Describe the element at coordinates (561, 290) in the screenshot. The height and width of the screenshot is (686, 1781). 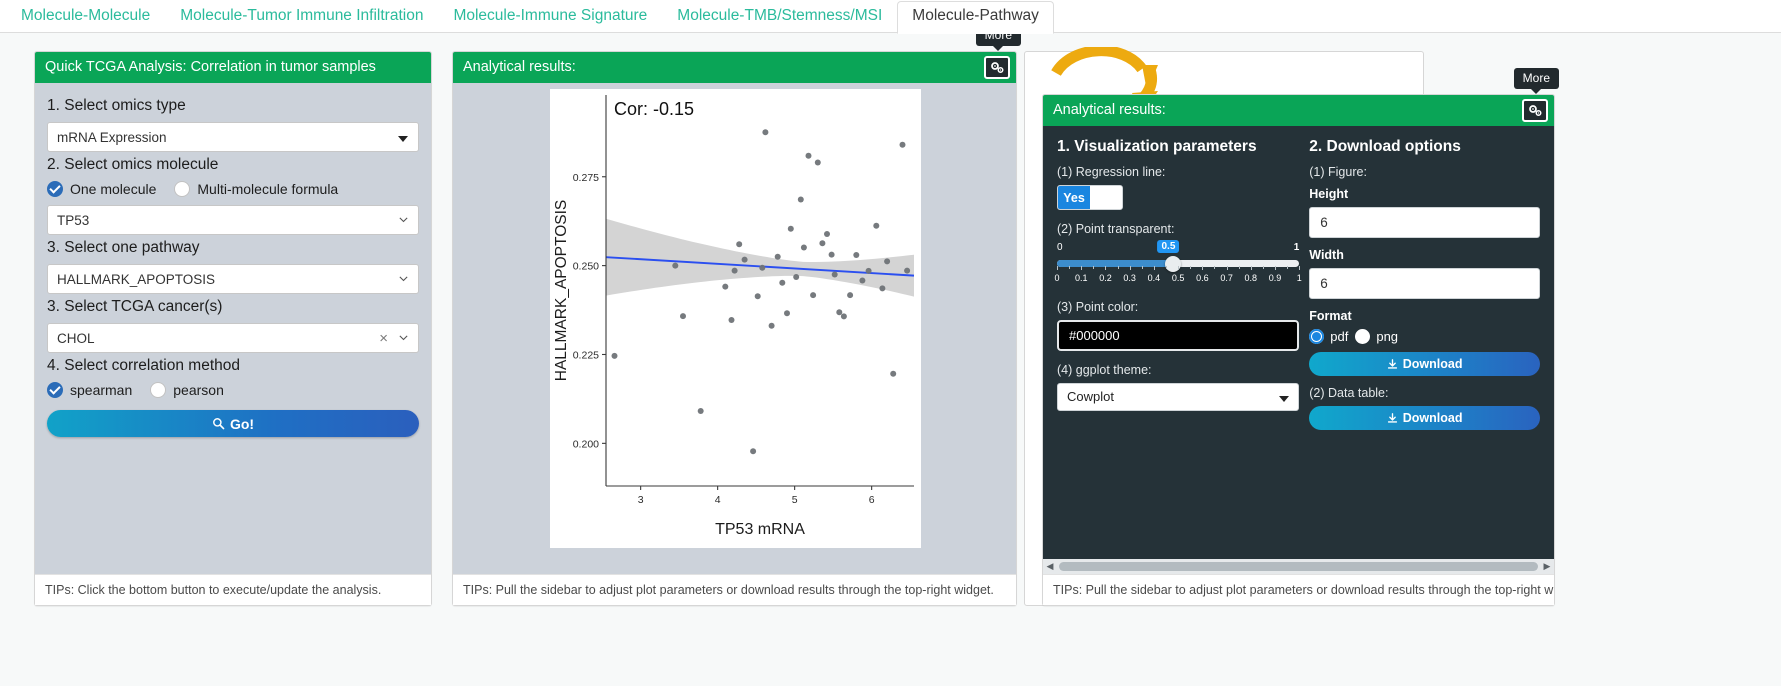
I see `svg-text: HALLMARK_APOPTOSIS` at that location.